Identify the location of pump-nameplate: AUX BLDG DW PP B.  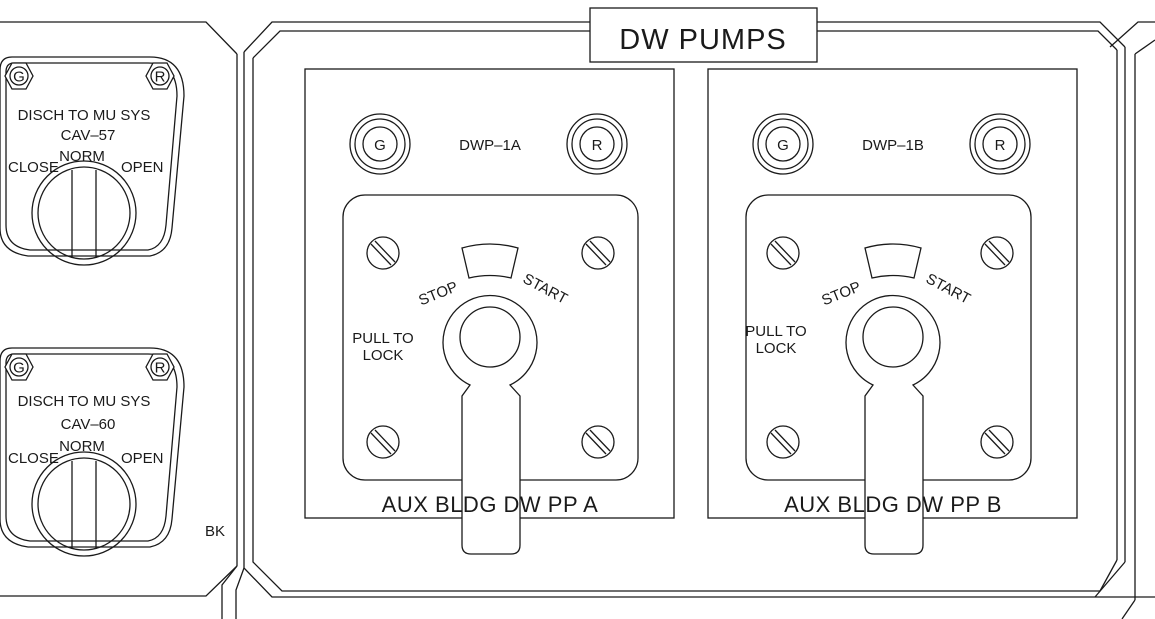
(893, 504).